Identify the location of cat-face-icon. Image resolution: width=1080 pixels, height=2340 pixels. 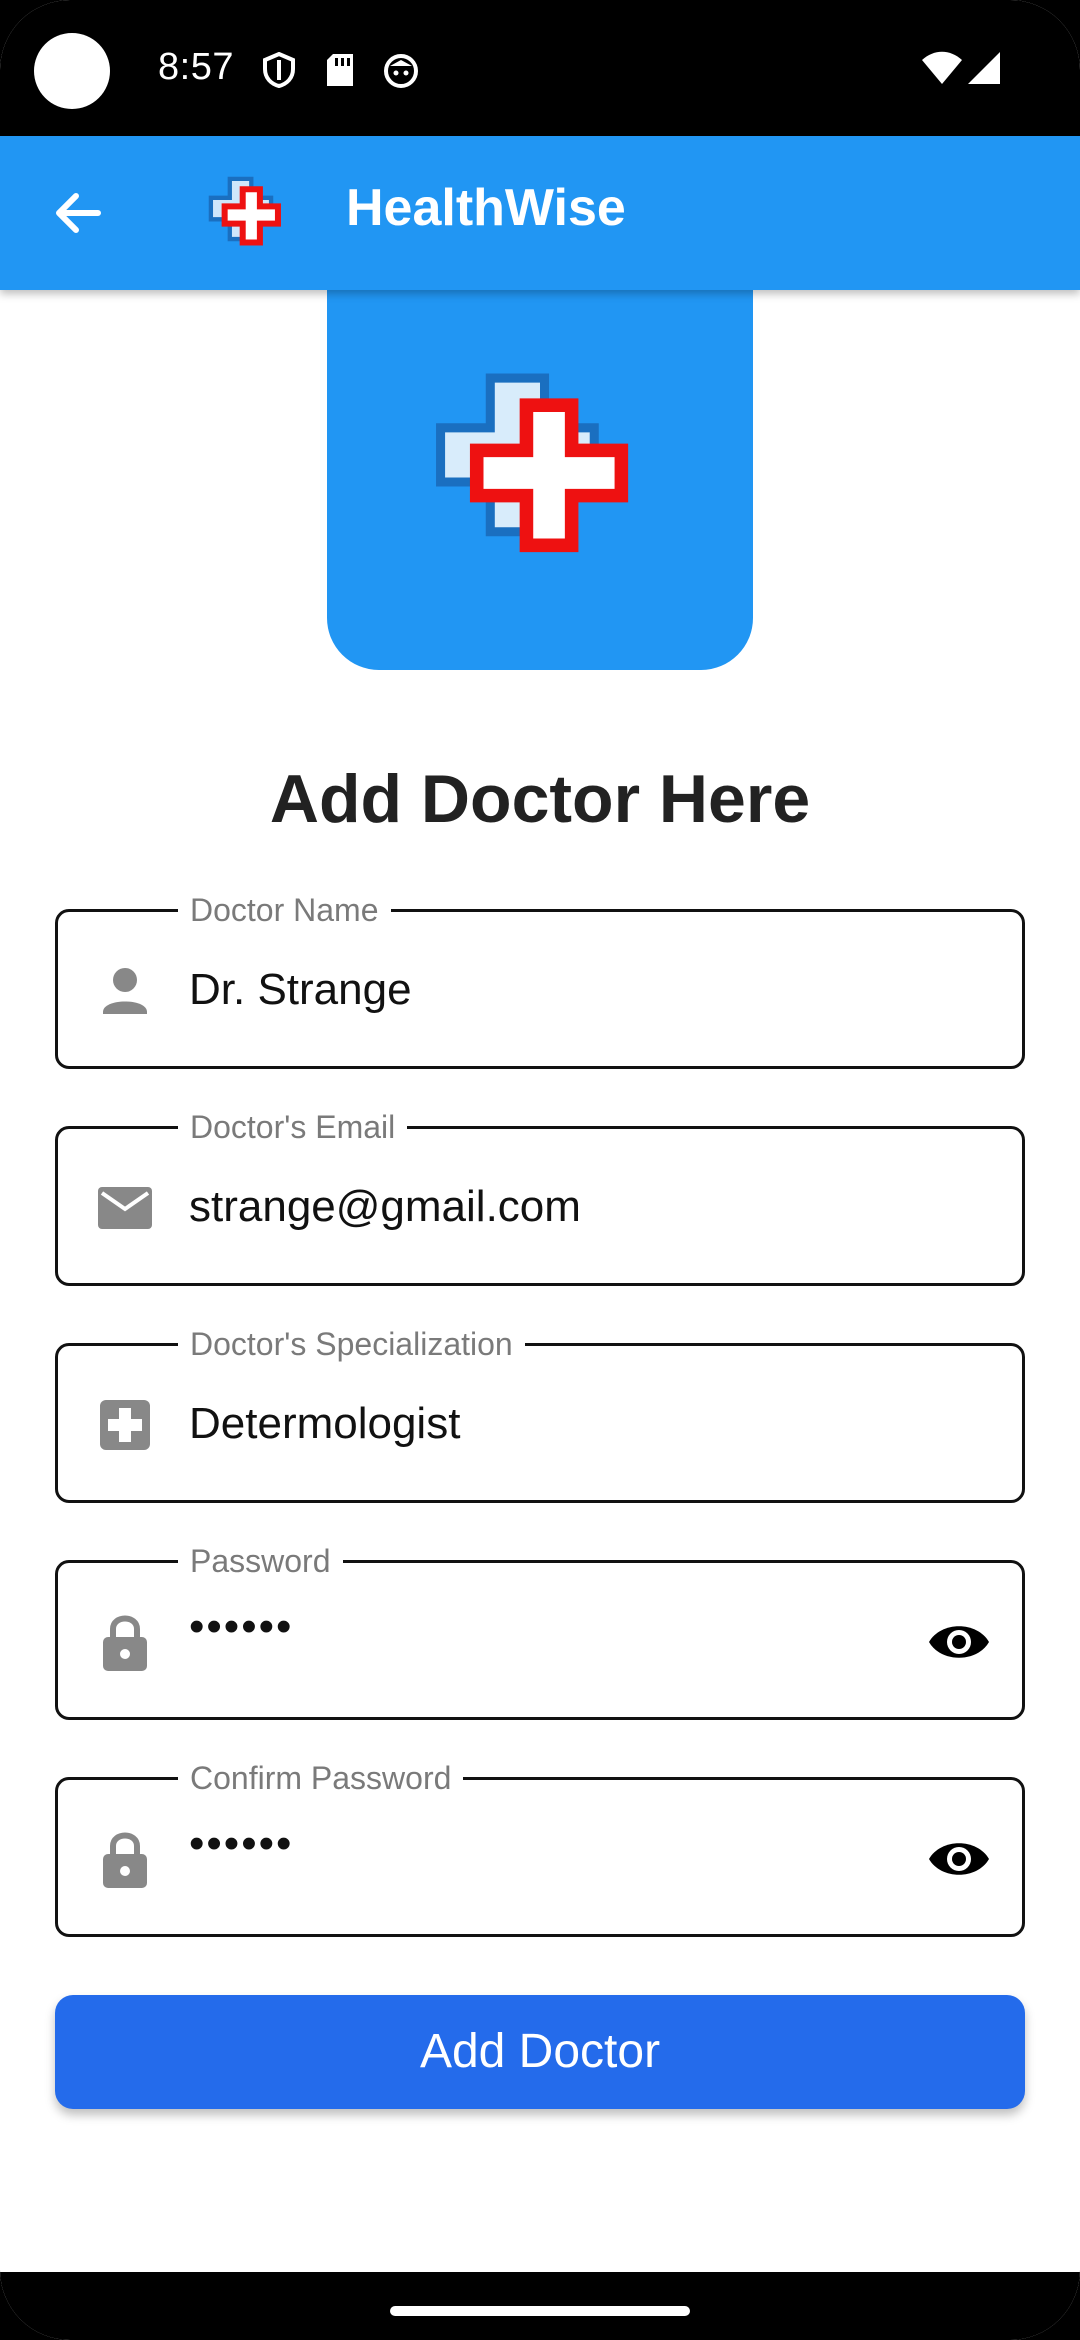
(401, 71).